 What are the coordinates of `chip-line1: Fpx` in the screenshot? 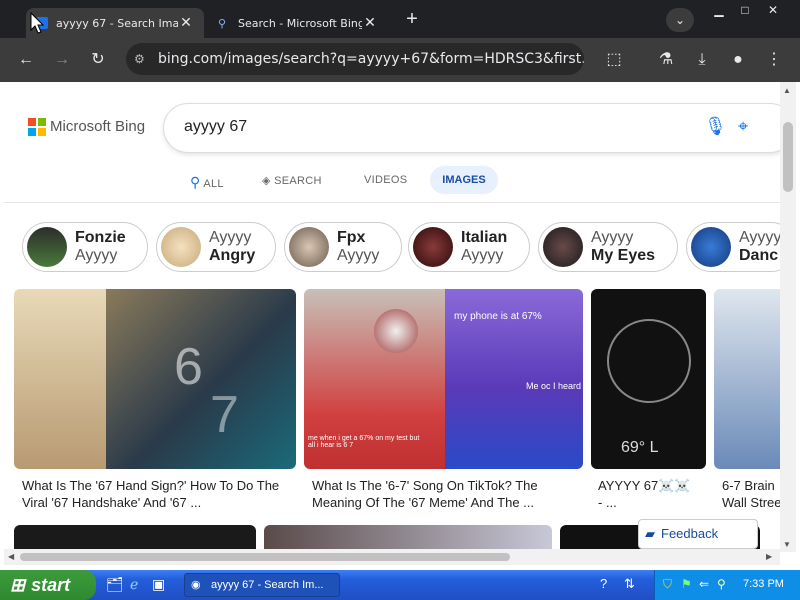 It's located at (351, 237).